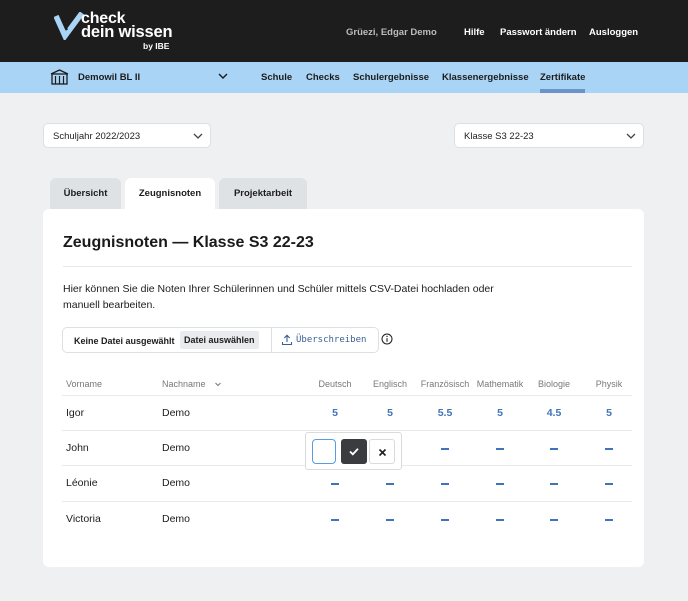  Describe the element at coordinates (97, 136) in the screenshot. I see `school-year-value: Schuljahr 2022/2023` at that location.